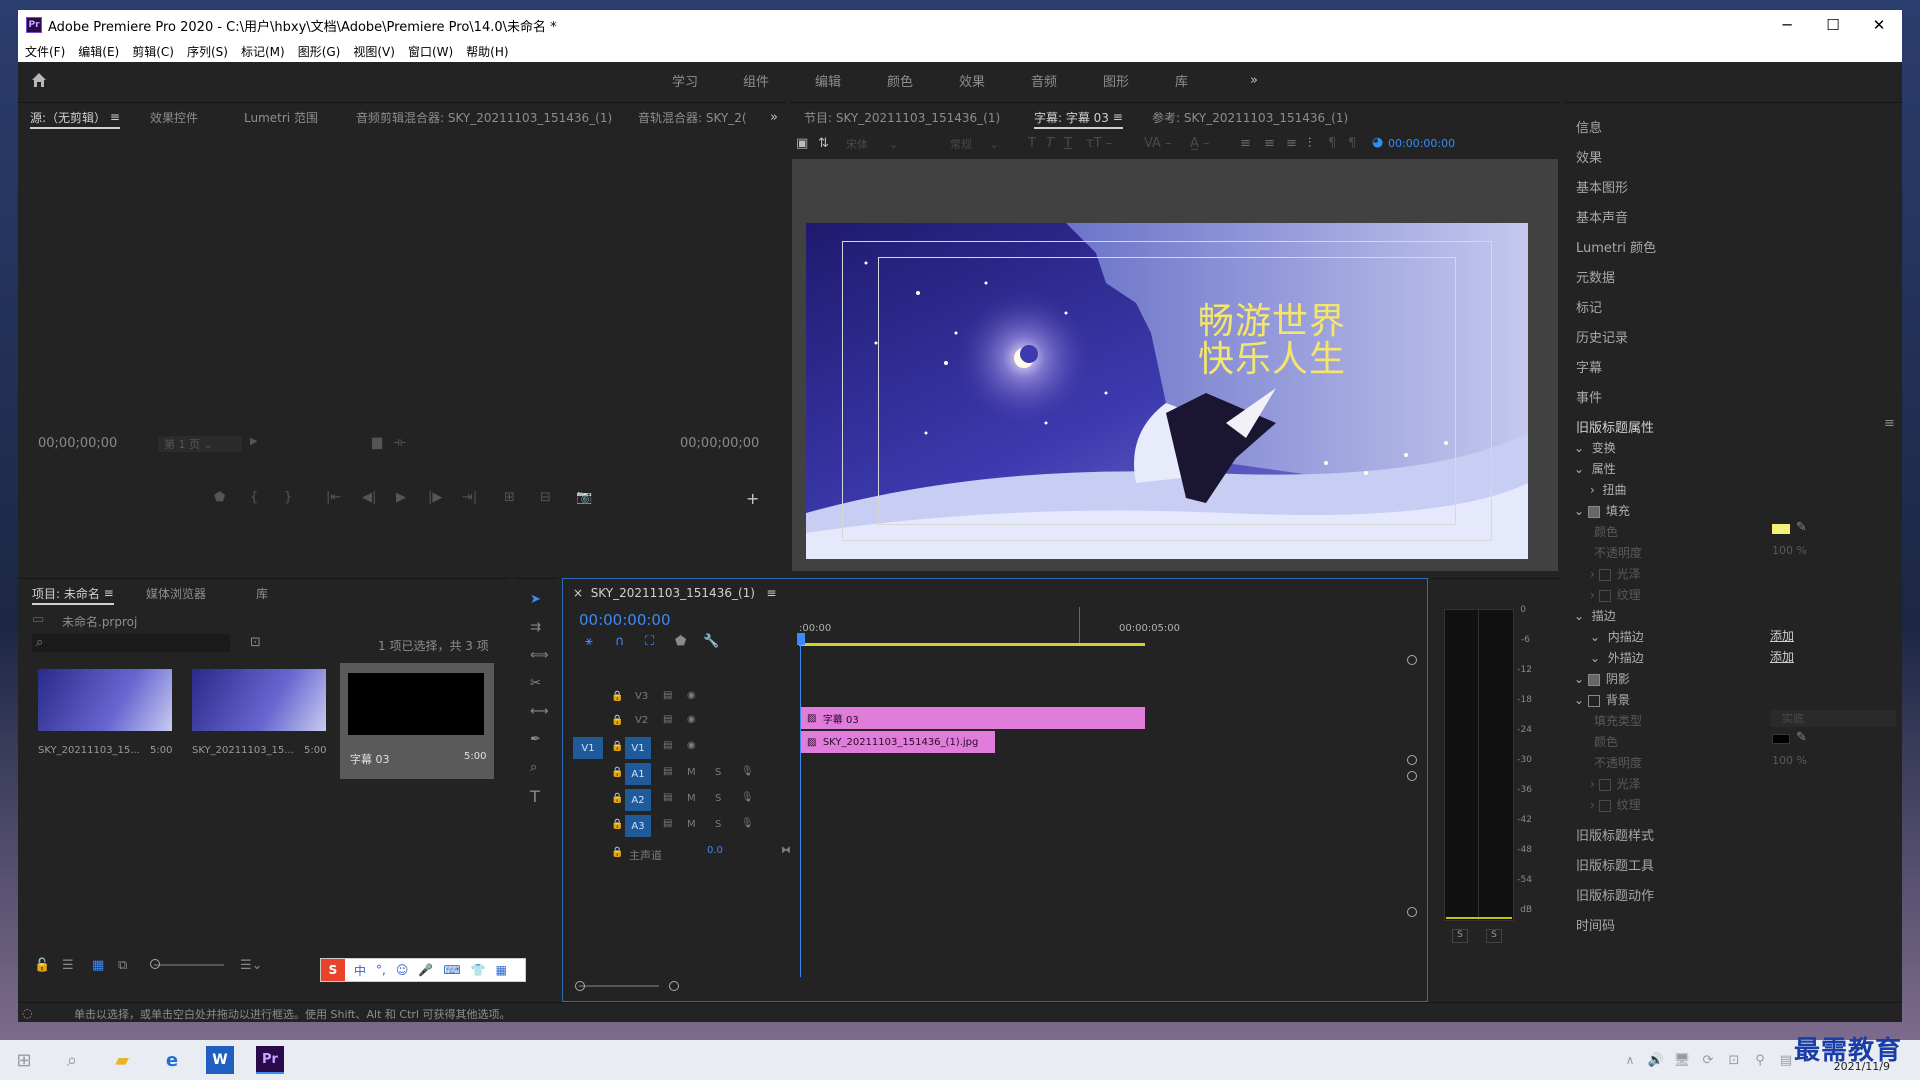 Image resolution: width=1920 pixels, height=1080 pixels. Describe the element at coordinates (72, 1060) in the screenshot. I see `search-taskbar-icon: ⌕` at that location.